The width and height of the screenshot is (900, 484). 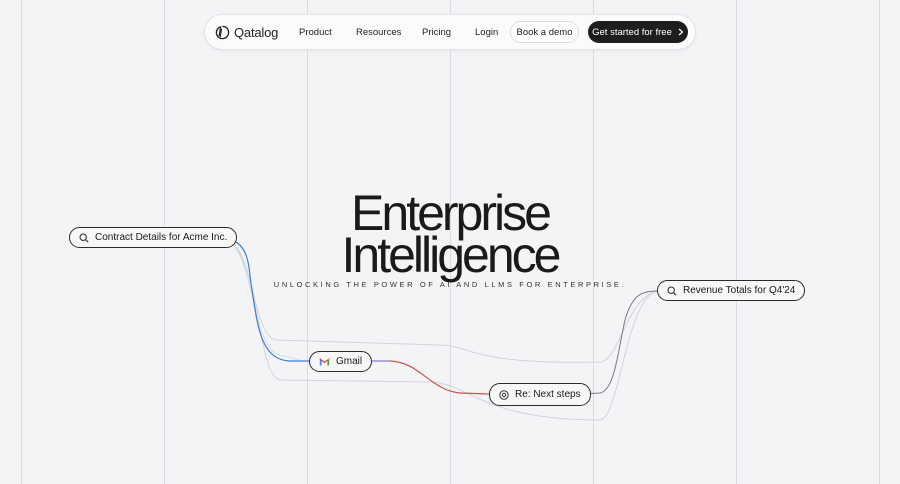 I want to click on flow-path-grey, so click(x=620, y=342).